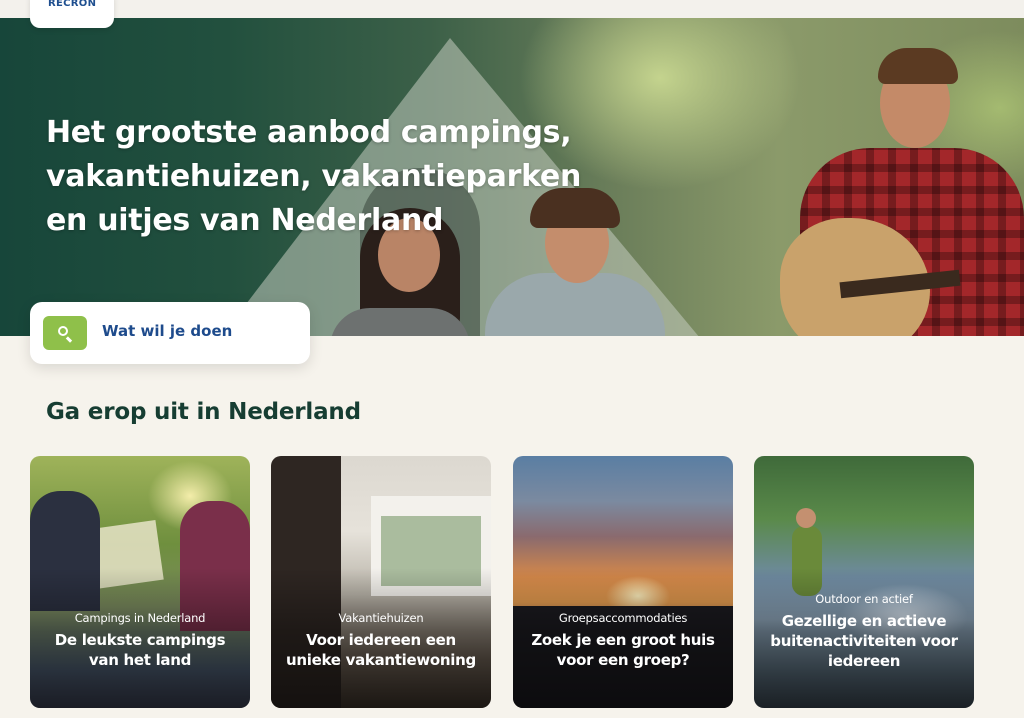  What do you see at coordinates (512, 9) in the screenshot?
I see `top-strip` at bounding box center [512, 9].